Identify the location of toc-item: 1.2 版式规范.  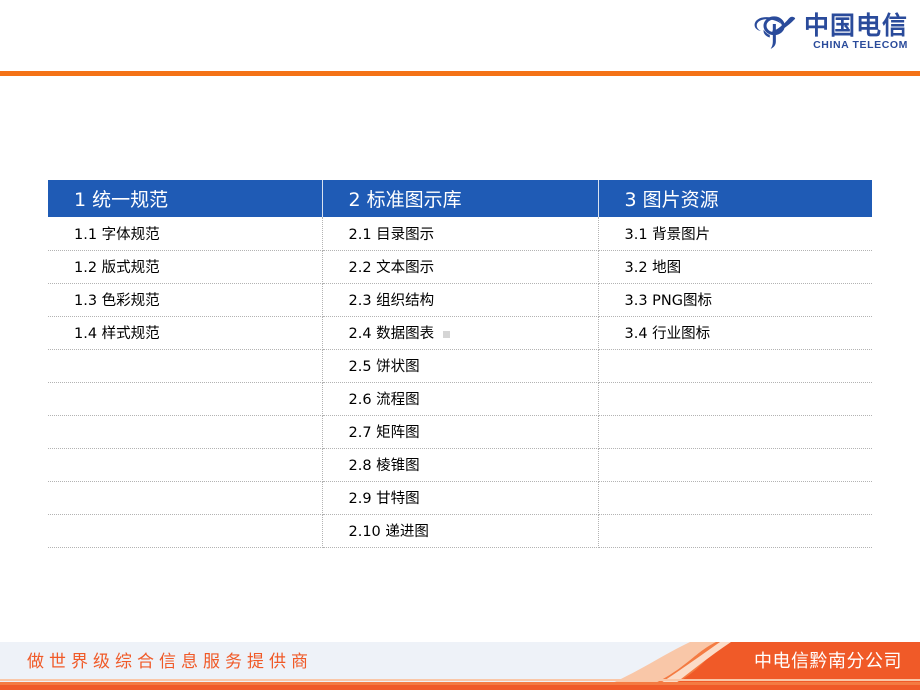
(185, 267).